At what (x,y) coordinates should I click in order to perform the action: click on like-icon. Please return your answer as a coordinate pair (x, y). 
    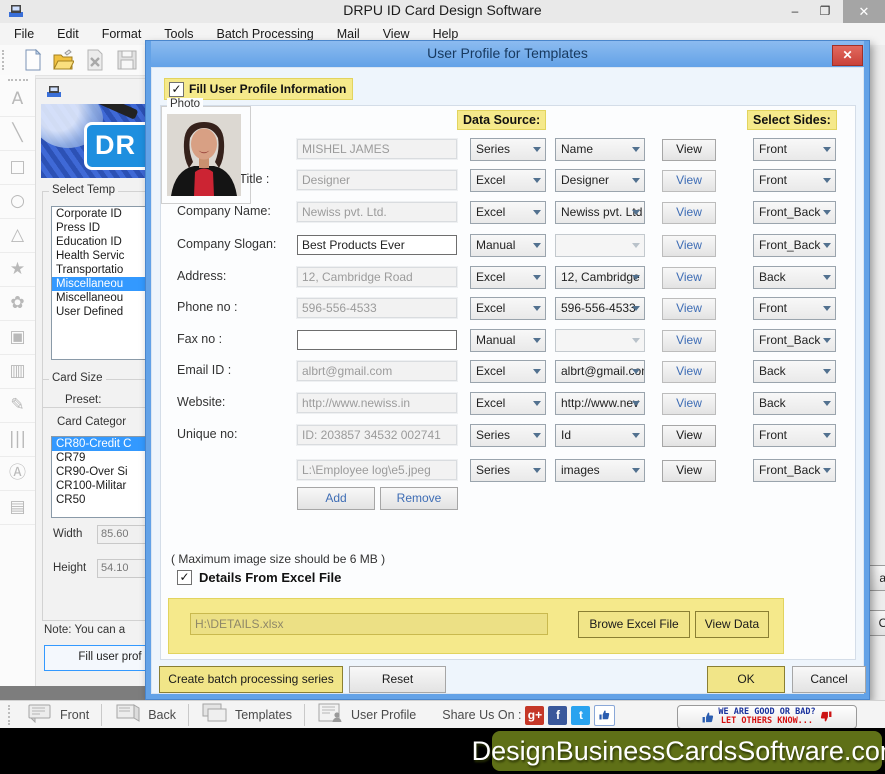
    Looking at the image, I should click on (605, 715).